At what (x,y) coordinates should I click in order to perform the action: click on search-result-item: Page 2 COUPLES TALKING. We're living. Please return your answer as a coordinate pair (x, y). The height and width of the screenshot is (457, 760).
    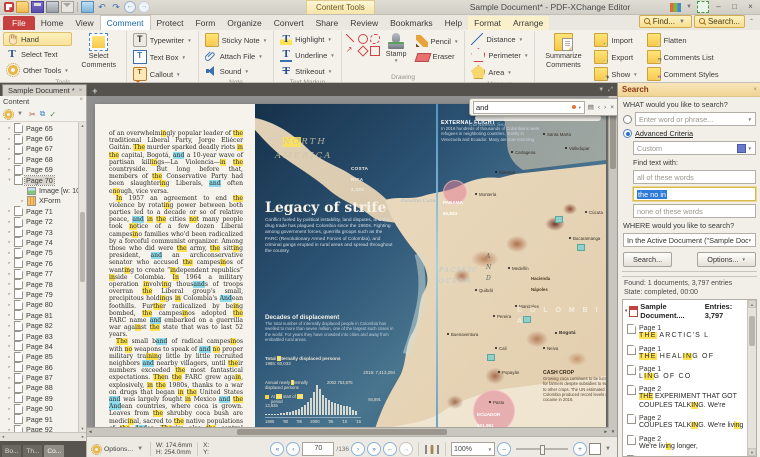
    Looking at the image, I should click on (689, 422).